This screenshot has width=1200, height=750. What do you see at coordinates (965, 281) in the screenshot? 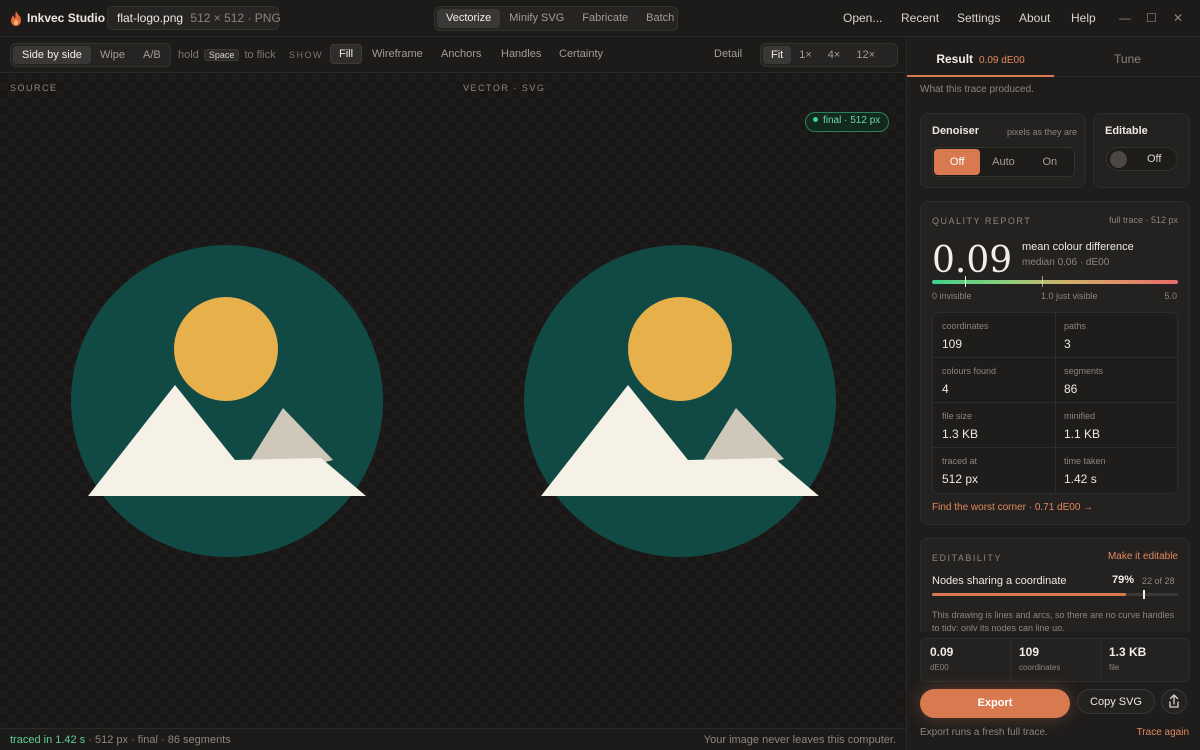
I see `quality-marker` at bounding box center [965, 281].